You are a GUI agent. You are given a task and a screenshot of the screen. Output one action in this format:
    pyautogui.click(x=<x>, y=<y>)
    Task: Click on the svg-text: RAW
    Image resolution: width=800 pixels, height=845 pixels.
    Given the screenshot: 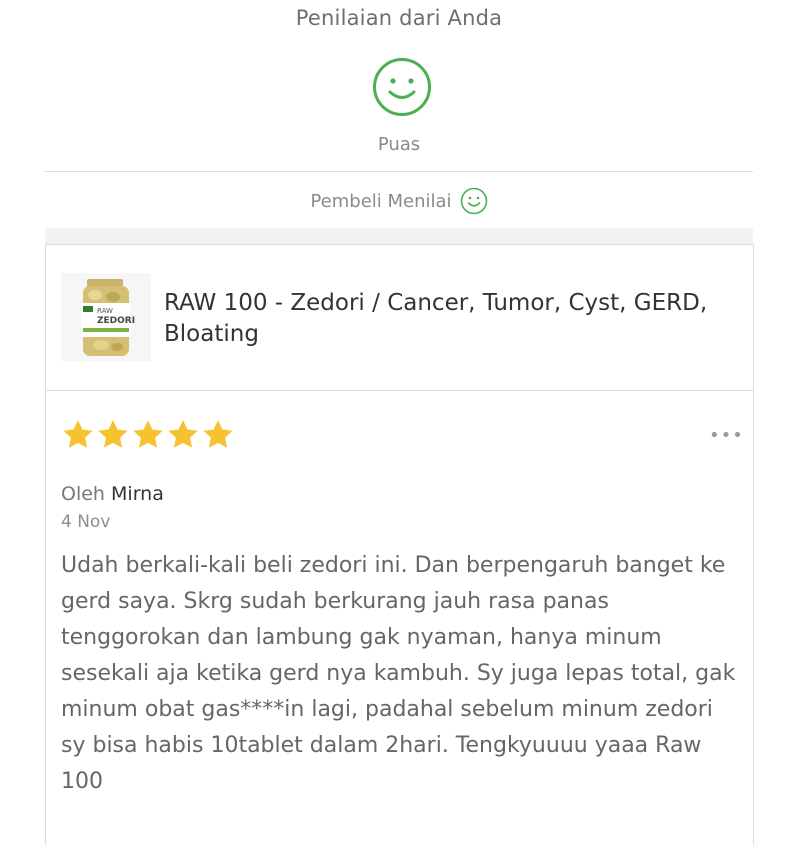 What is the action you would take?
    pyautogui.click(x=105, y=311)
    